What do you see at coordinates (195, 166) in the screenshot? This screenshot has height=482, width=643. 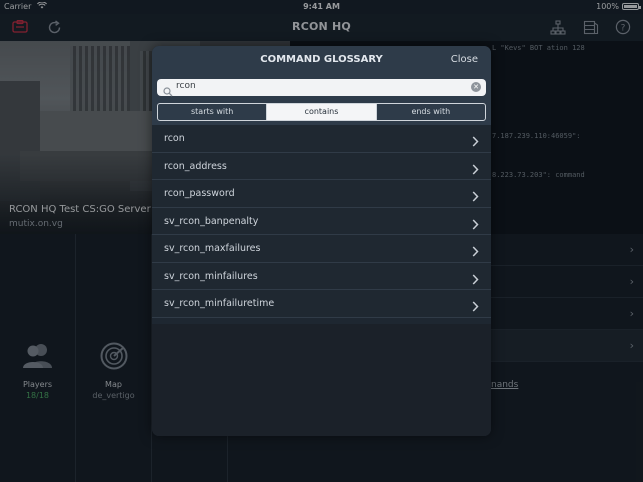 I see `command-name: rcon_address` at bounding box center [195, 166].